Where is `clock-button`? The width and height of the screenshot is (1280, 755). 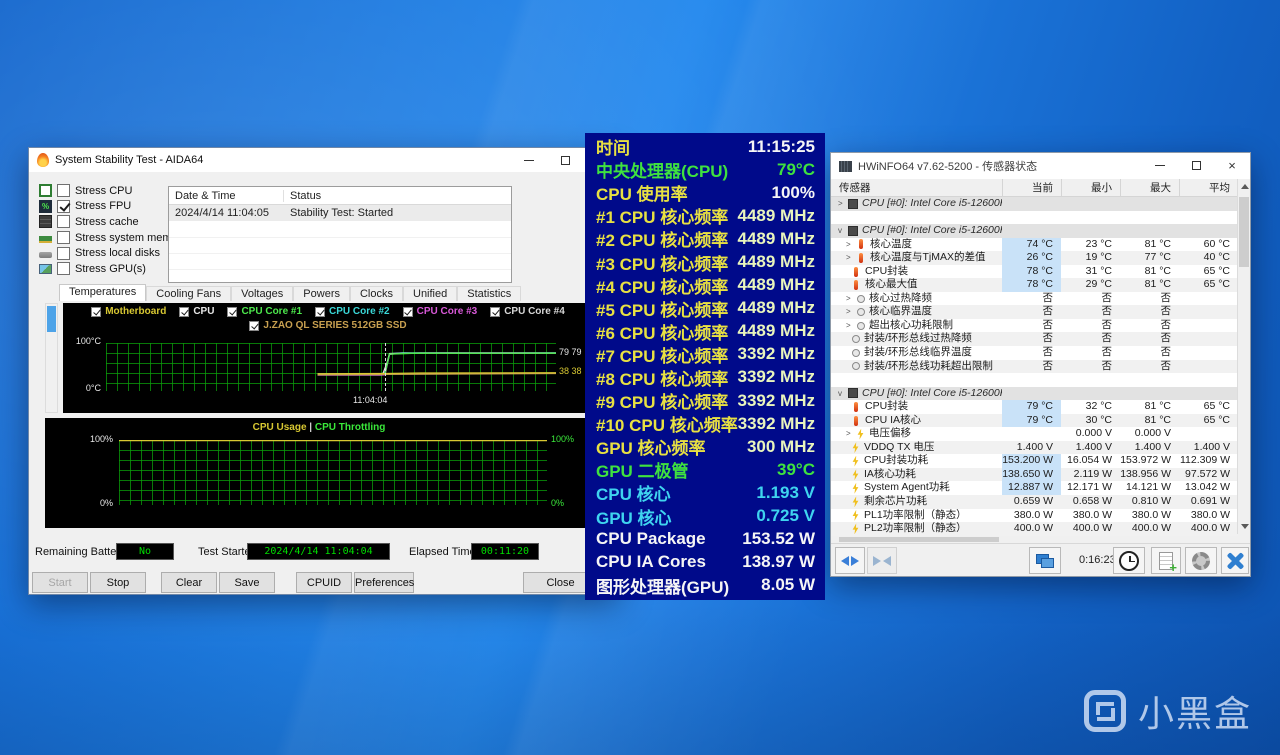 clock-button is located at coordinates (1129, 560).